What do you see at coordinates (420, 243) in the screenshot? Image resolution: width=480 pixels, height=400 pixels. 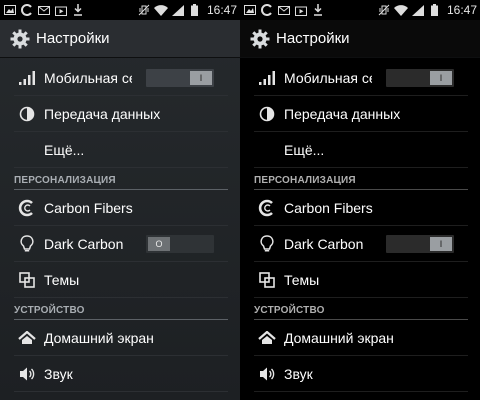 I see `dark-carbon-toggle: I` at bounding box center [420, 243].